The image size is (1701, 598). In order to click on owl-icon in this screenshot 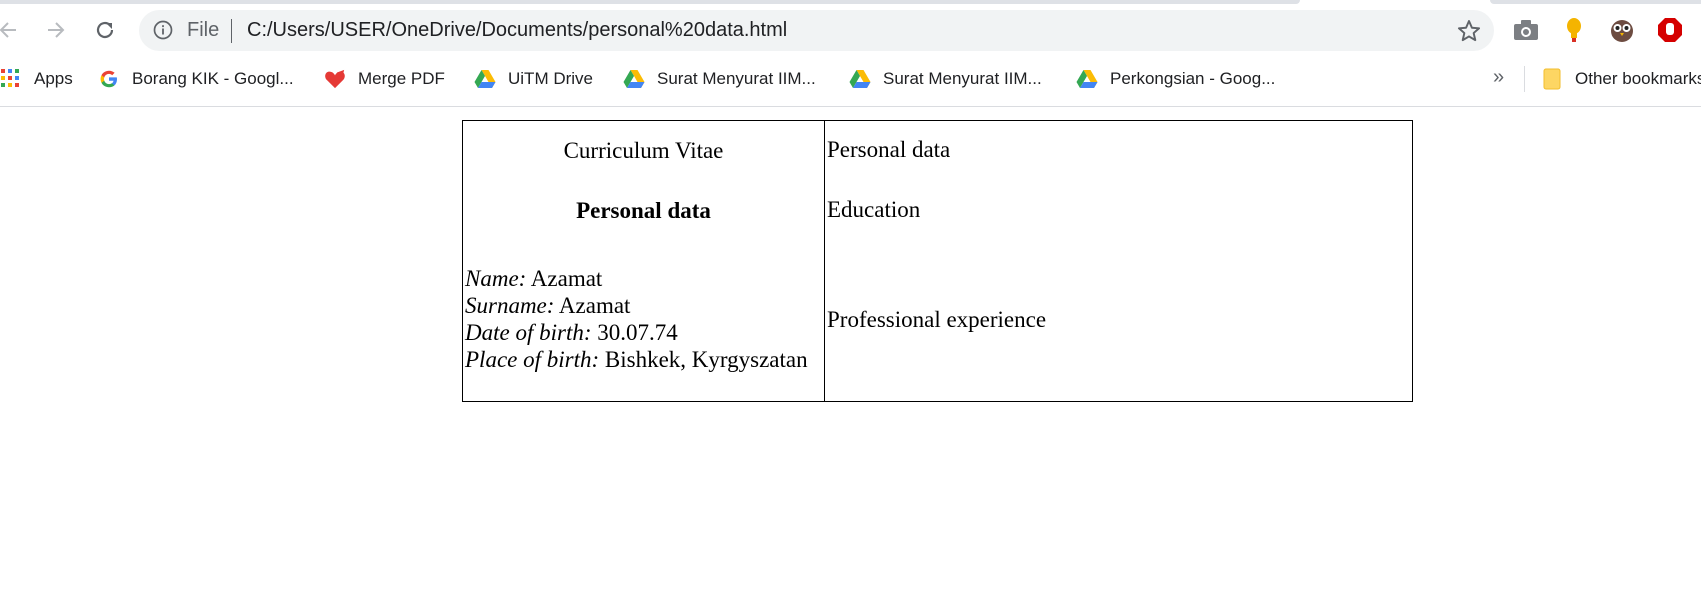, I will do `click(1622, 31)`.